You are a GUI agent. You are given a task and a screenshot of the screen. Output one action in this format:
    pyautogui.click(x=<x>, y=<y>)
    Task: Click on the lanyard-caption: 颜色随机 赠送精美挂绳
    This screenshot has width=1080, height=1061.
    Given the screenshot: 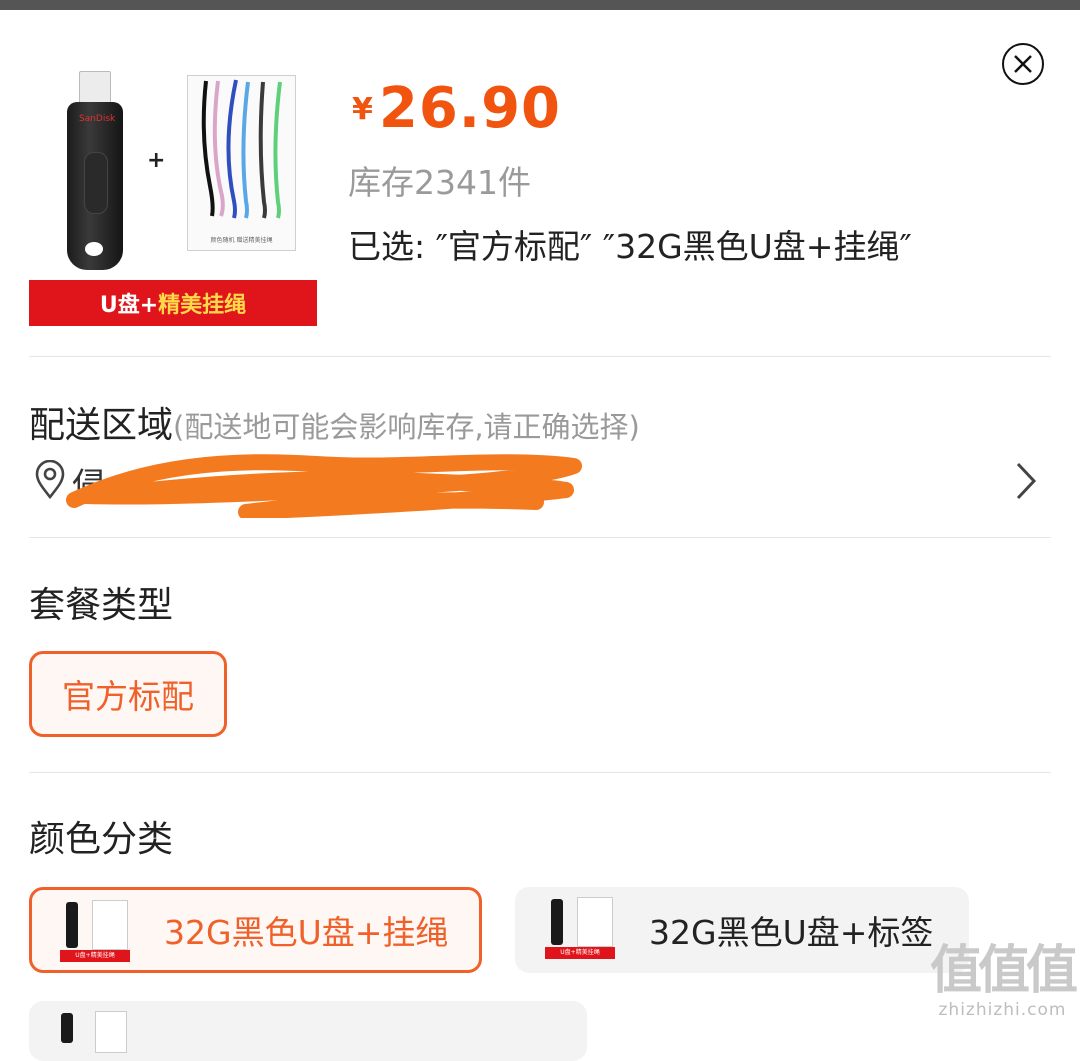 What is the action you would take?
    pyautogui.click(x=241, y=240)
    